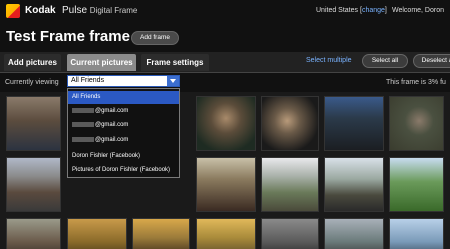 The height and width of the screenshot is (249, 450). I want to click on dropdown-option-facebook: Doron Fishler (Facebook), so click(123, 156).